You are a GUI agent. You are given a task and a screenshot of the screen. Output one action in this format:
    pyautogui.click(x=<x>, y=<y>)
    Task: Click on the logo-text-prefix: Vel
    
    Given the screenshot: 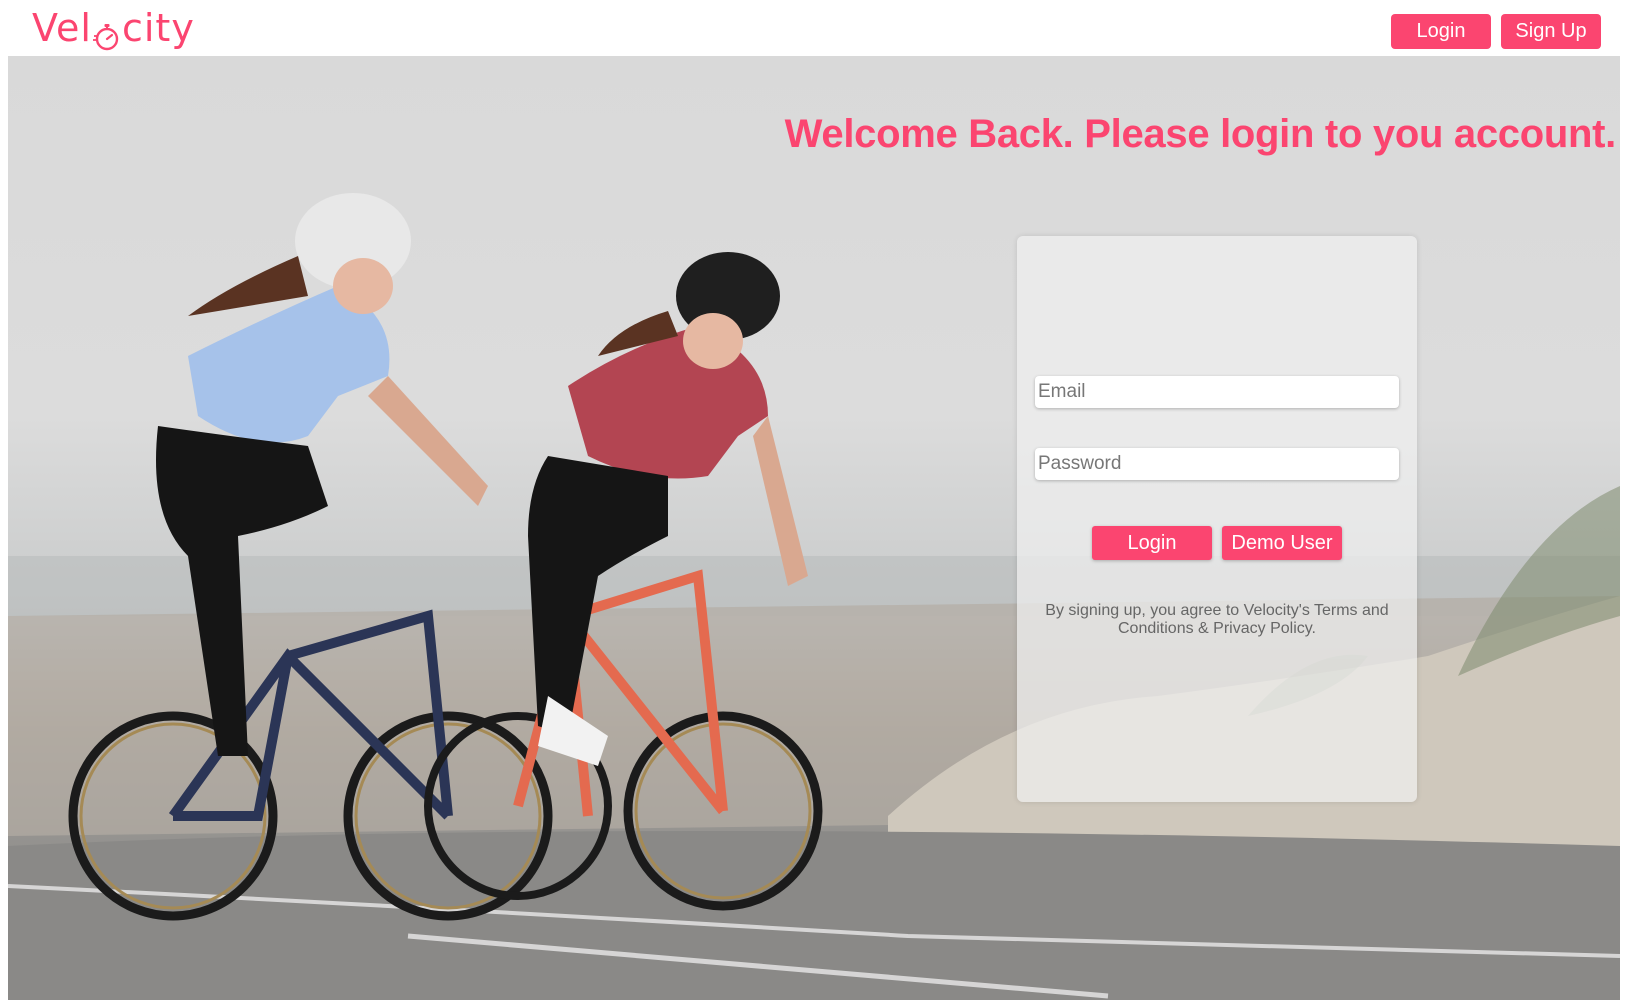 What is the action you would take?
    pyautogui.click(x=62, y=28)
    